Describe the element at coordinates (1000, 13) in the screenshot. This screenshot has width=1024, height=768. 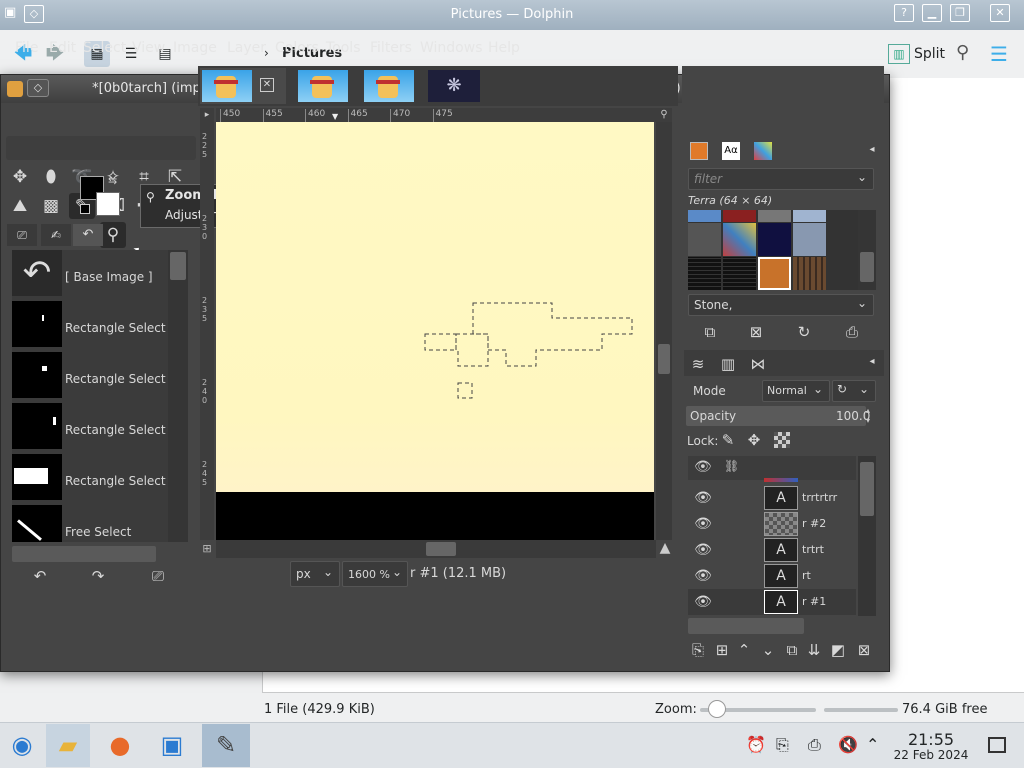
I see `close-icon: ✕` at that location.